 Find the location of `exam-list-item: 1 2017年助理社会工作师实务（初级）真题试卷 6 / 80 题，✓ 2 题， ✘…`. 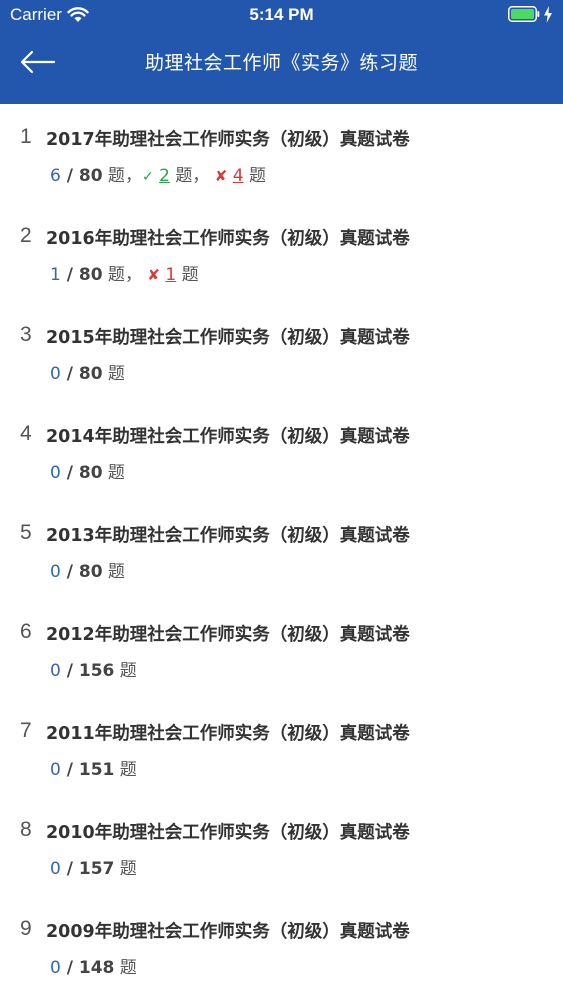

exam-list-item: 1 2017年助理社会工作师实务（初级）真题试卷 6 / 80 题，✓ 2 题， ✘… is located at coordinates (281, 153).